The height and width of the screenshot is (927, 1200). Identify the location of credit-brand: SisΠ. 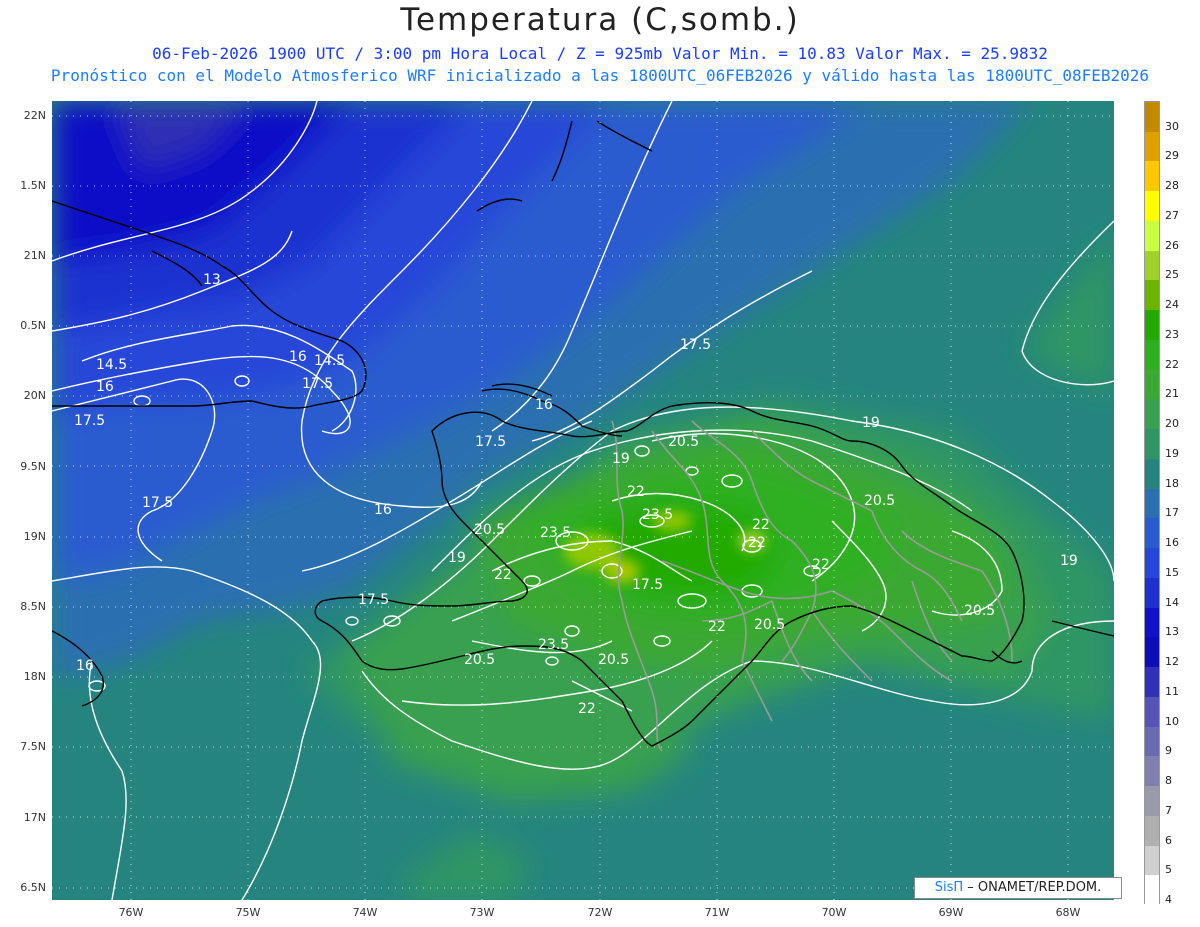
(949, 887).